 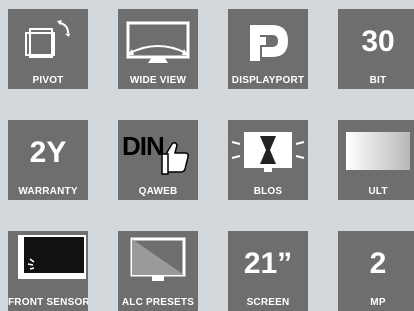 I want to click on feature-tile-ult: ULT, so click(x=376, y=160).